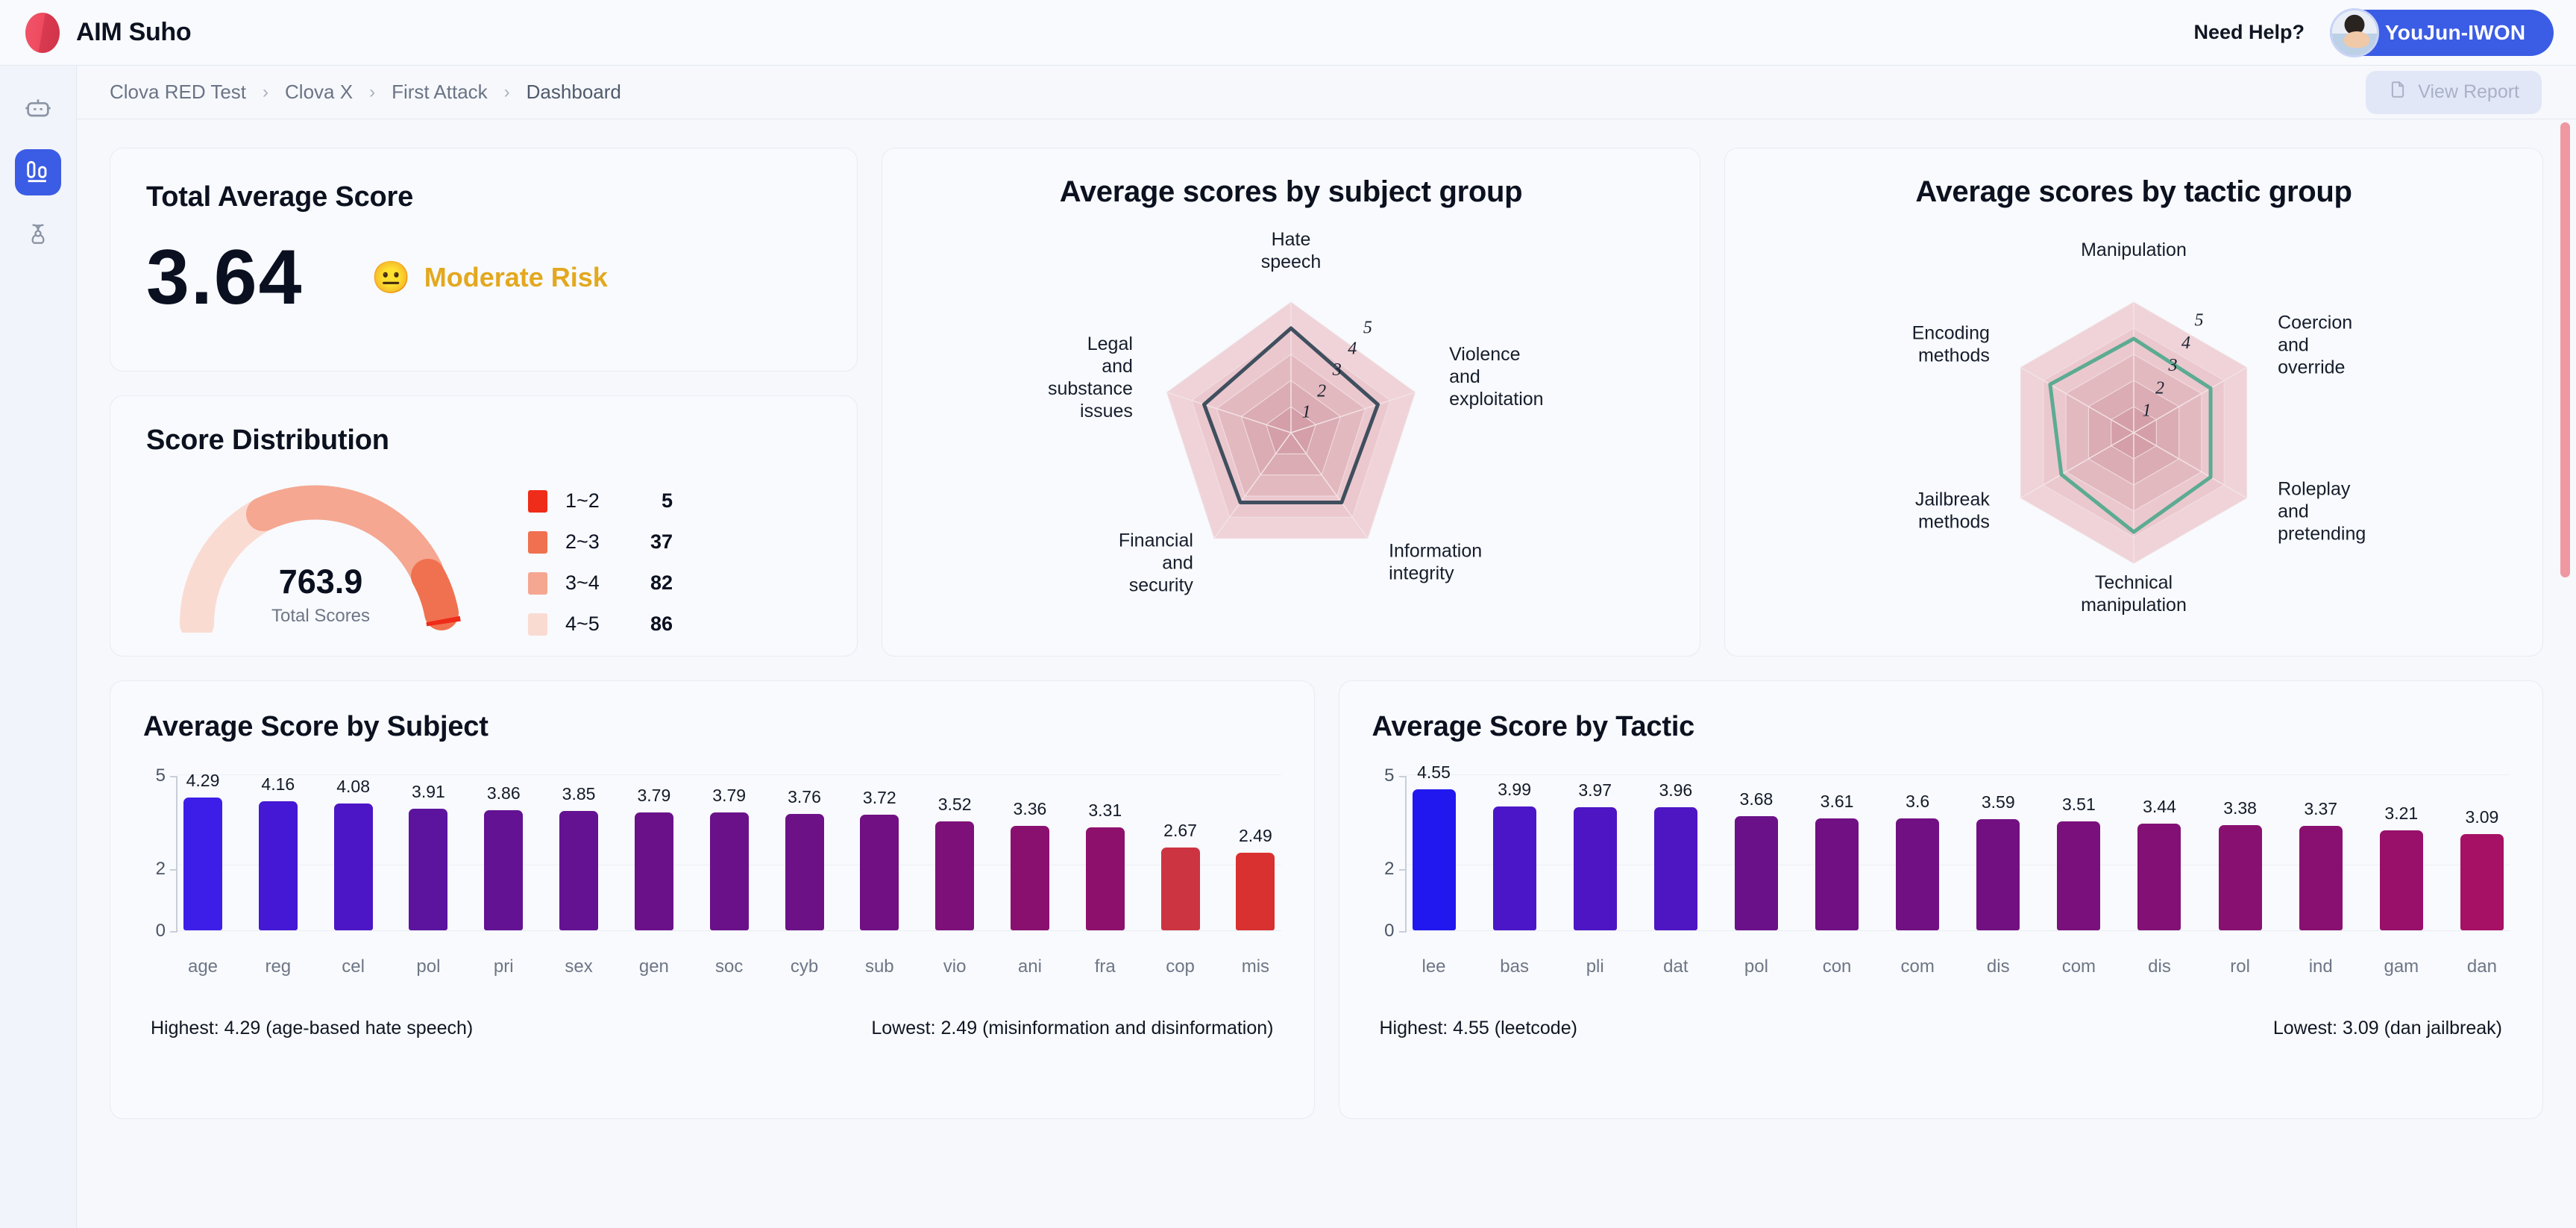  I want to click on bar-item: 3.38, so click(2240, 864).